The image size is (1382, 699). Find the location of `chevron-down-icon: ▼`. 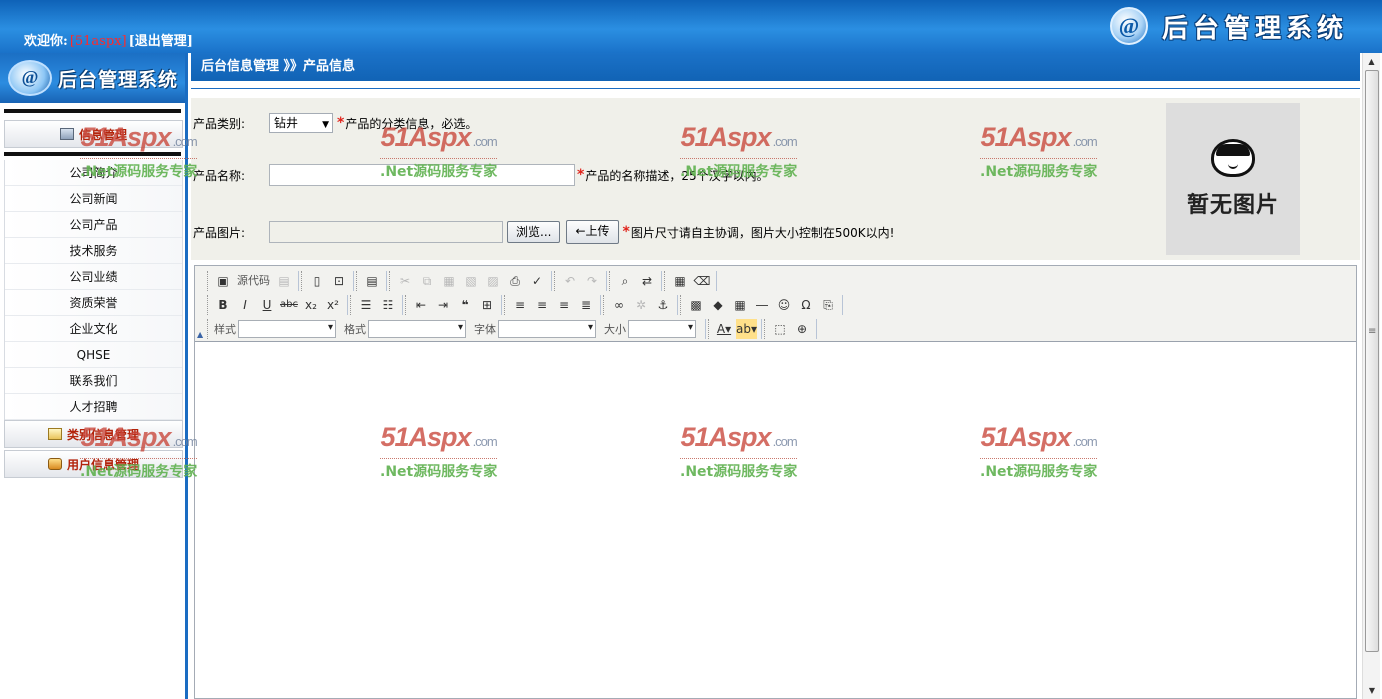

chevron-down-icon: ▼ is located at coordinates (325, 125).